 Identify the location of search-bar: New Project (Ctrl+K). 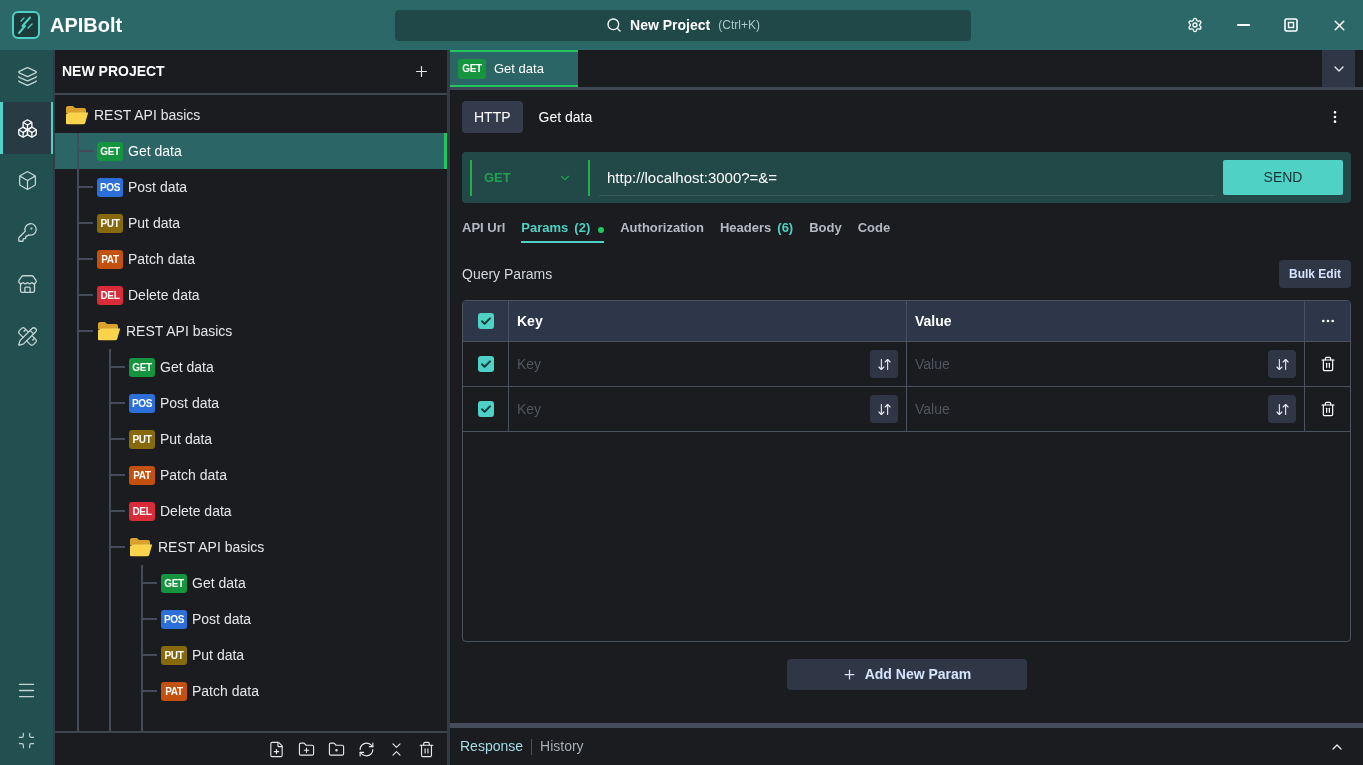
(683, 25).